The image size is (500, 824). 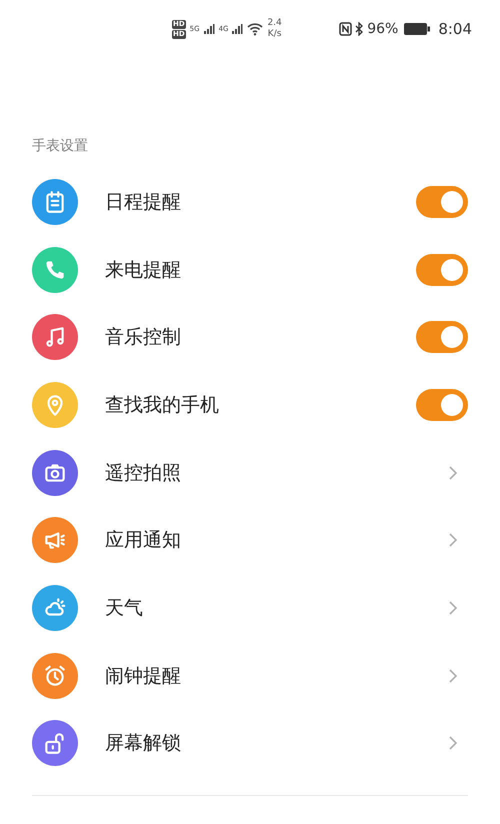 What do you see at coordinates (143, 270) in the screenshot?
I see `setting-label: 来电提醒` at bounding box center [143, 270].